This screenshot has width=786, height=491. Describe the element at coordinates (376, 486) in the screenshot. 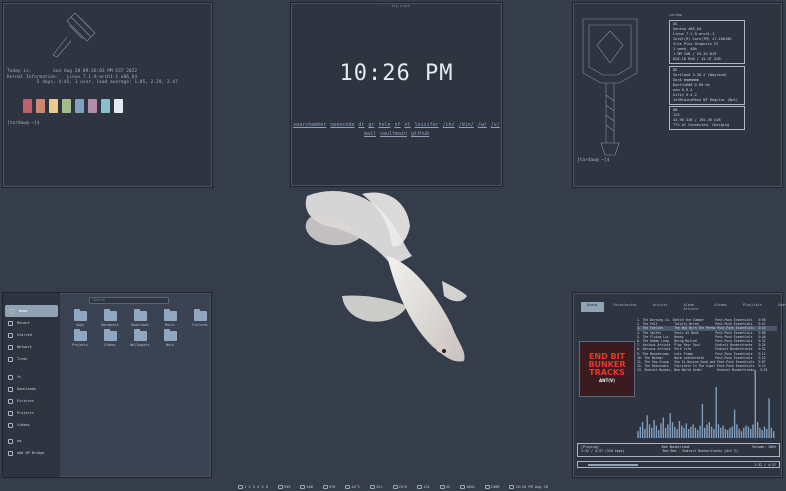

I see `battery-indicator: 32%` at that location.